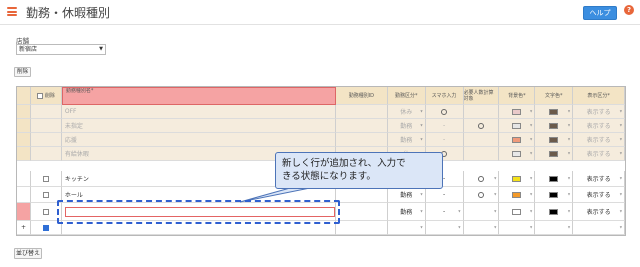  I want to click on category-column-header: 勤務区分*, so click(406, 96).